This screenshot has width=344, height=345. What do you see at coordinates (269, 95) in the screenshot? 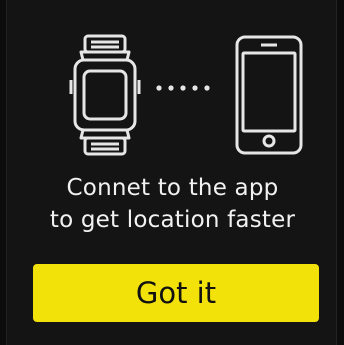
I see `smartphone-icon` at bounding box center [269, 95].